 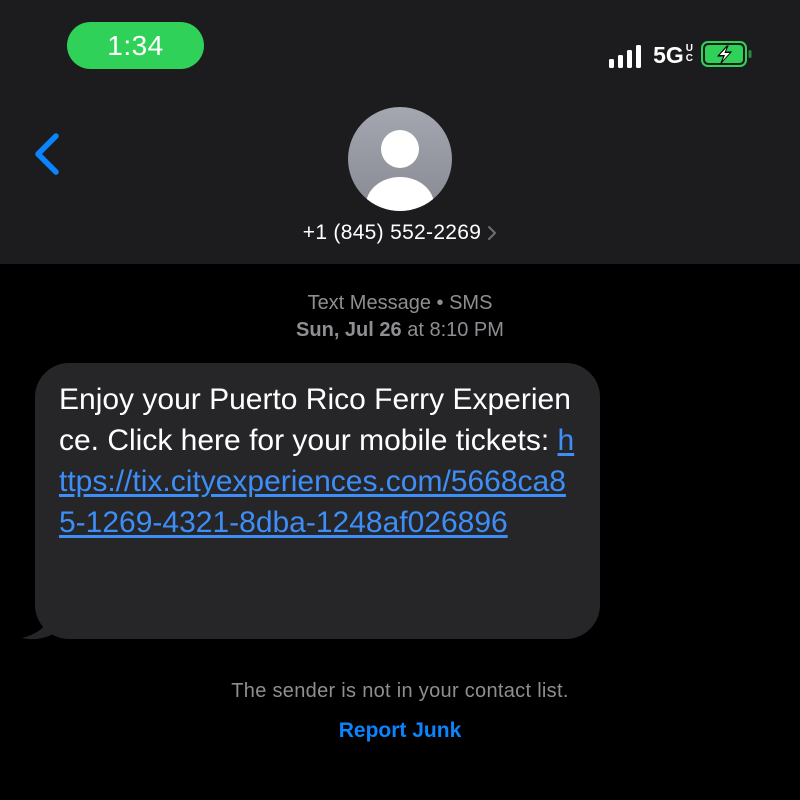 What do you see at coordinates (392, 232) in the screenshot?
I see `contact-phone-number: +1 (845) 552-2269` at bounding box center [392, 232].